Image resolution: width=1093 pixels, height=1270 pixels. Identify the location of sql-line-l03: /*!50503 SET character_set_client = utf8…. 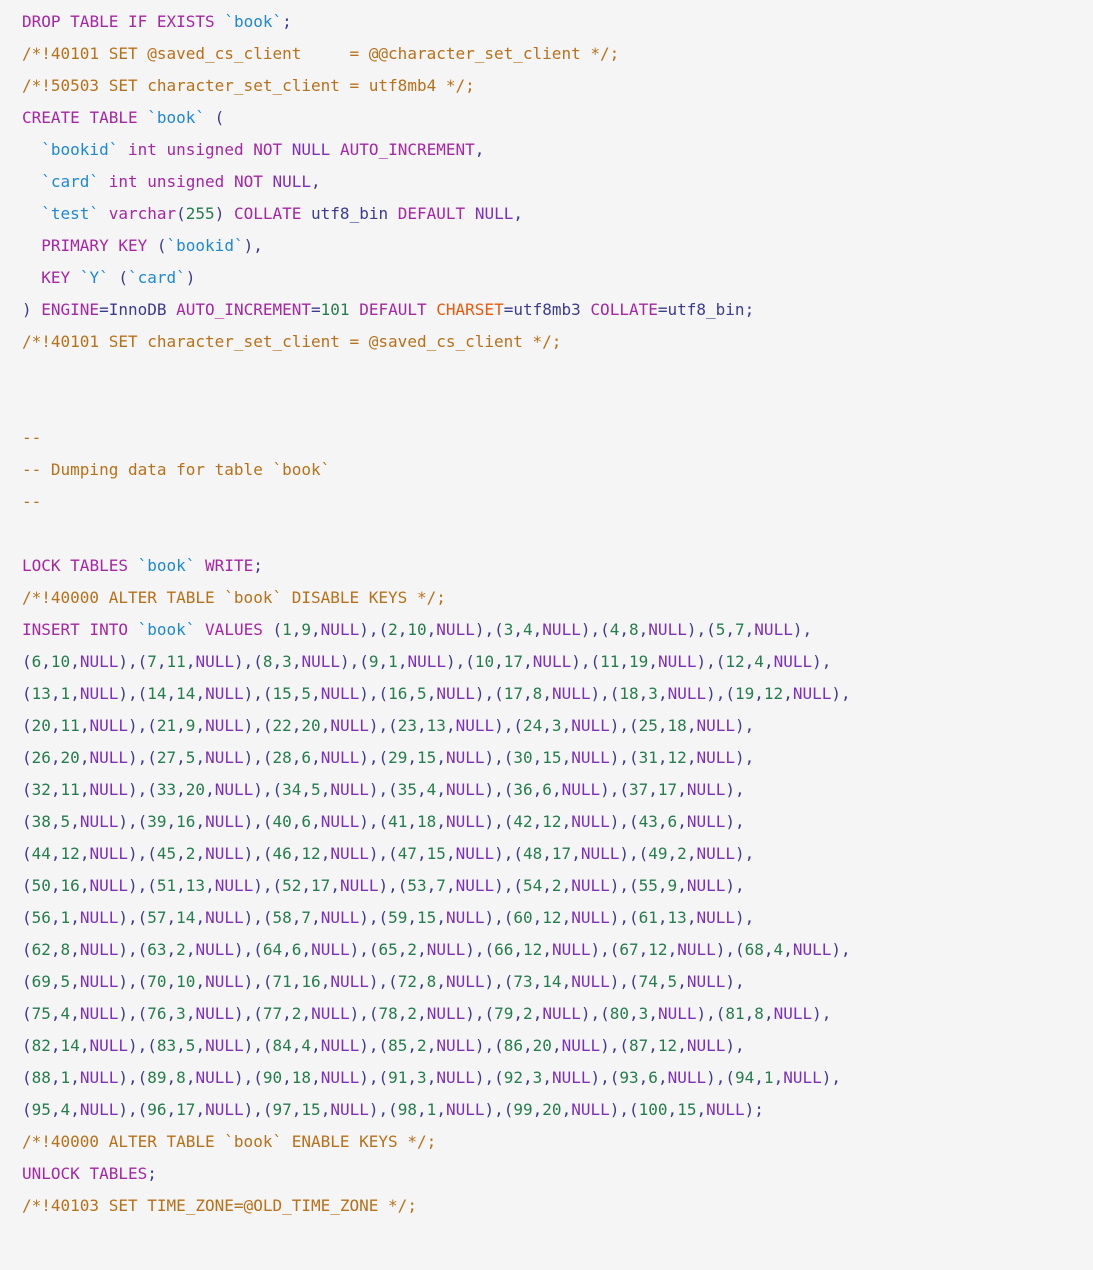
(248, 85).